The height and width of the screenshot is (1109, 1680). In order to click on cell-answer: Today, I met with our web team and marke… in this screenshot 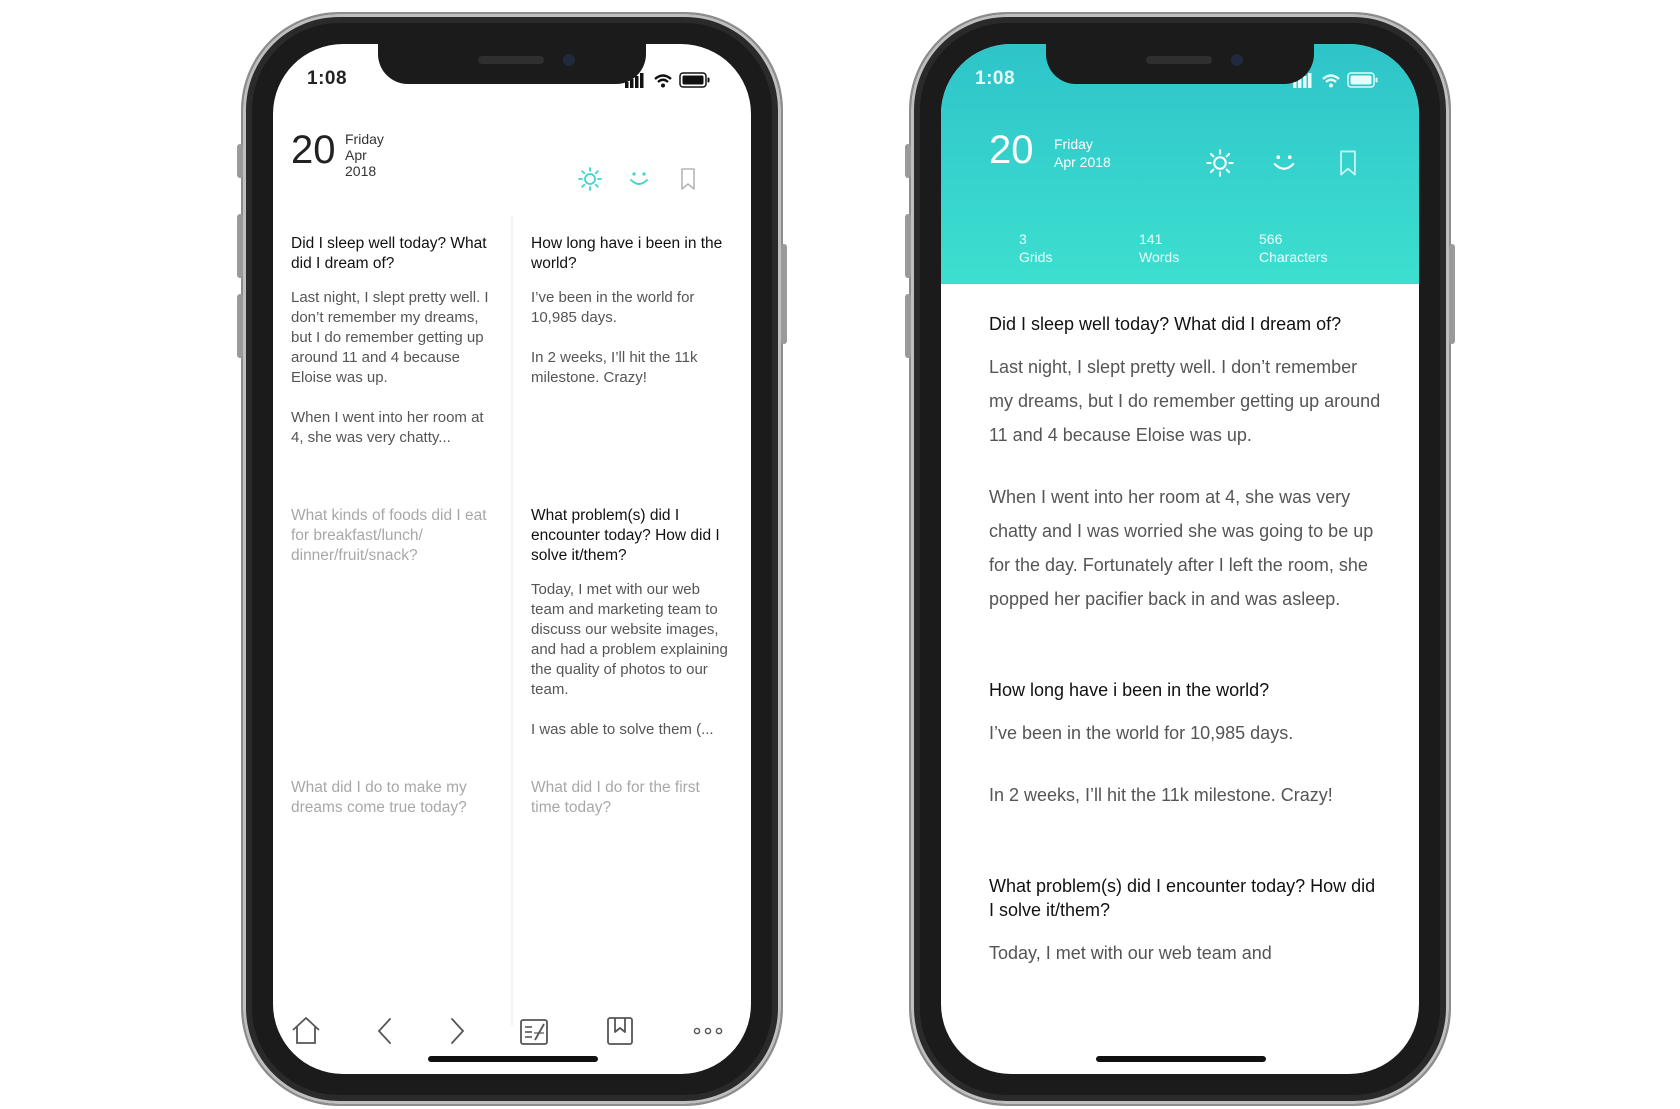, I will do `click(629, 639)`.